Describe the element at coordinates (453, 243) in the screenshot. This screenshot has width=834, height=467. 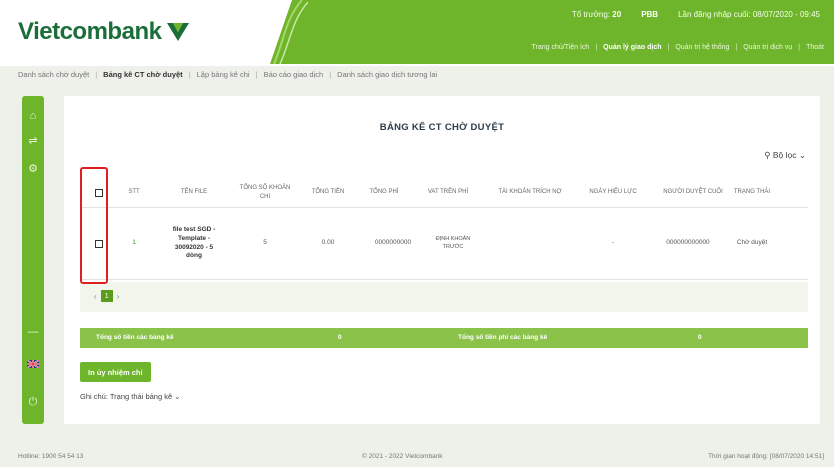
I see `row-debit-account: ĐỊNH KHOẢN TRƯỚC` at that location.